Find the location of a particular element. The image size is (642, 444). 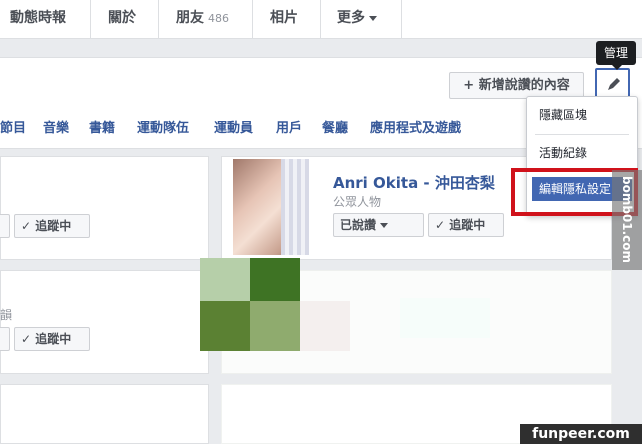

tab-more: 更多 is located at coordinates (357, 19).